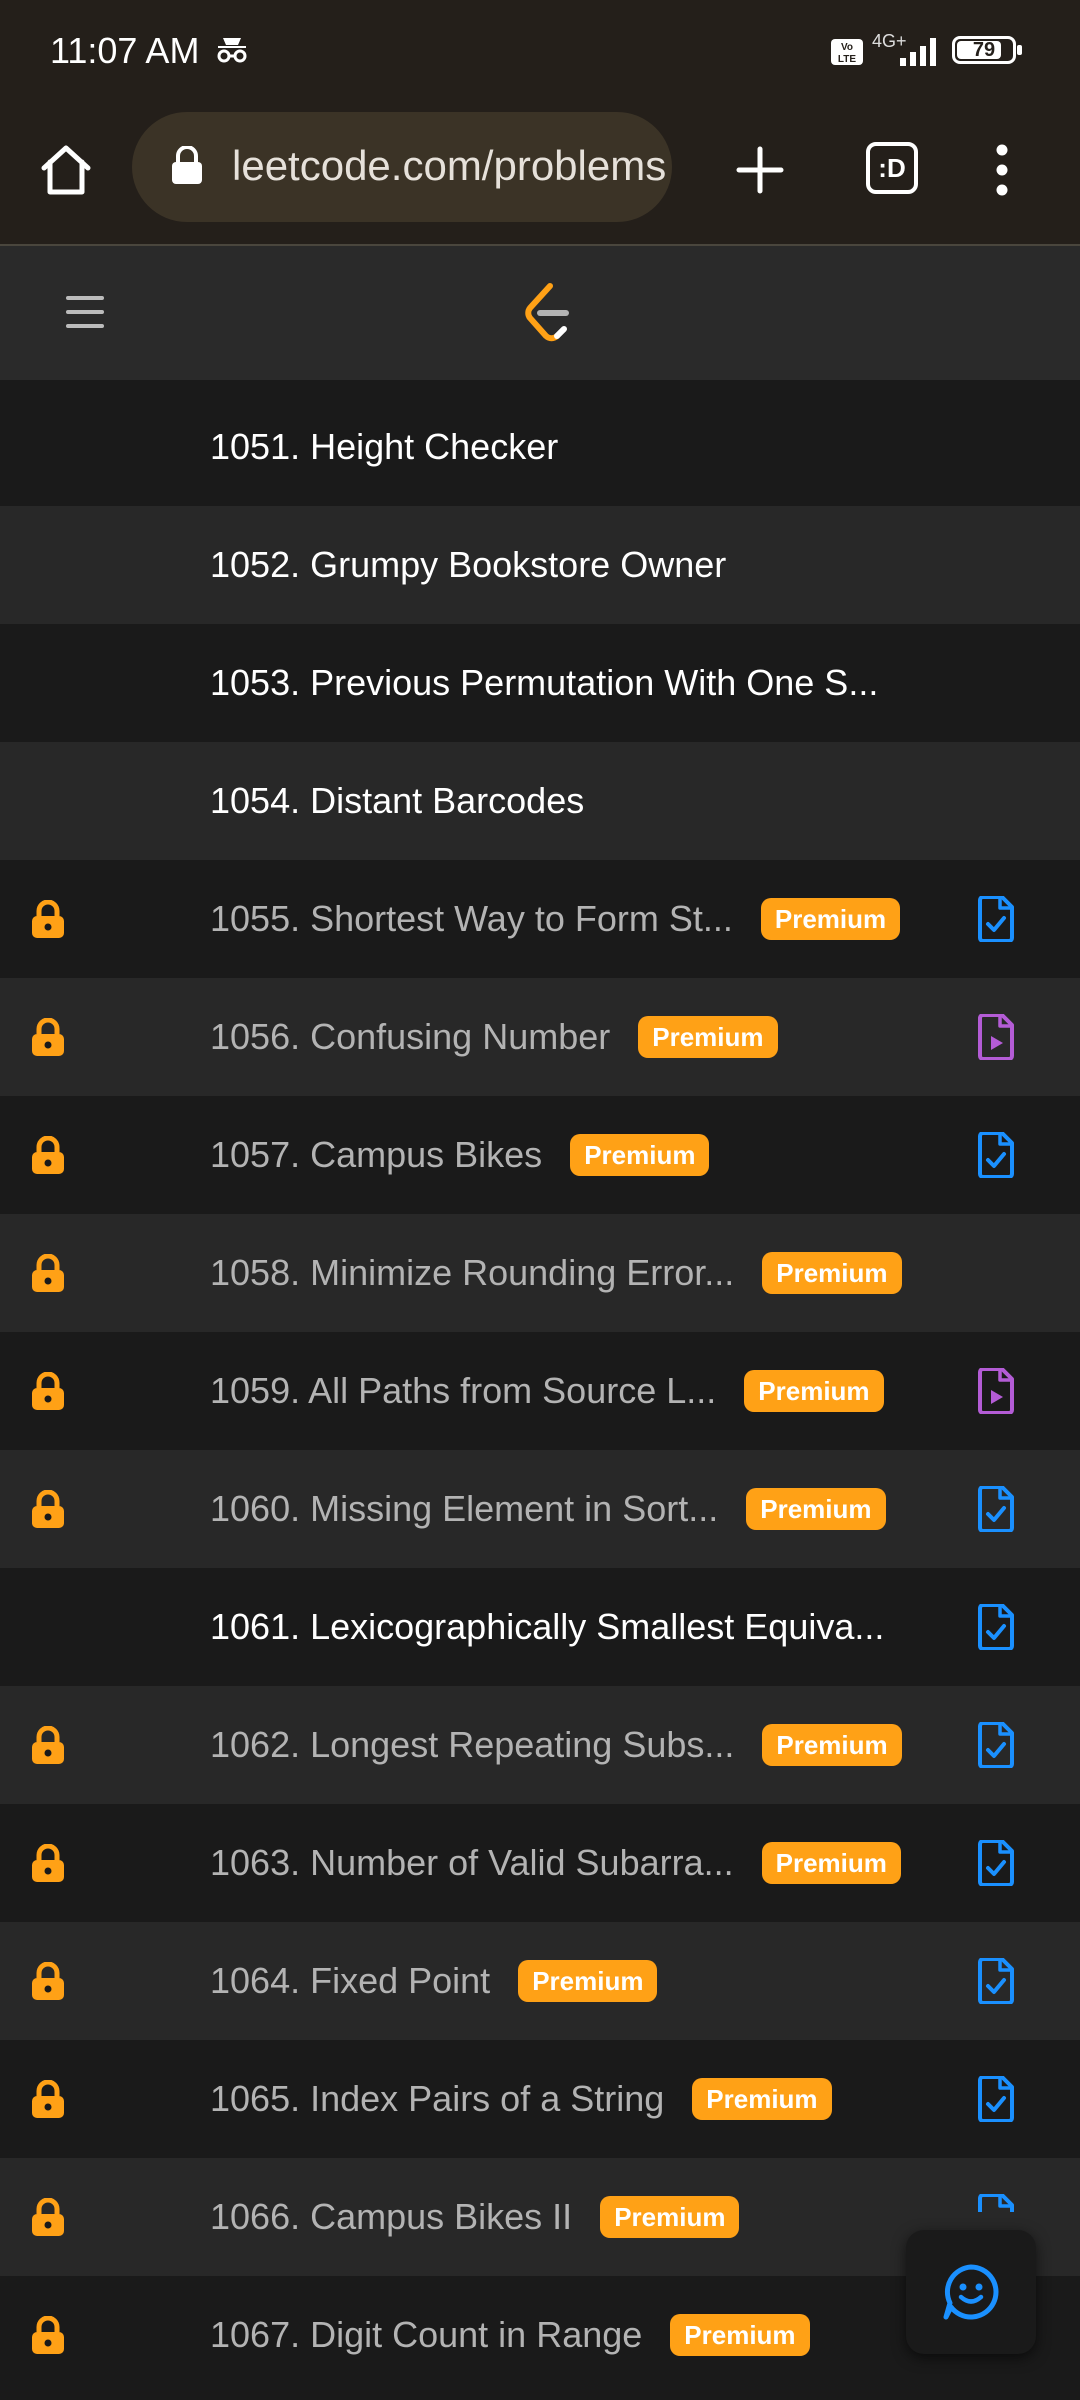  I want to click on problem-row: 1058. Minimize Rounding Error... Premium, so click(540, 1273).